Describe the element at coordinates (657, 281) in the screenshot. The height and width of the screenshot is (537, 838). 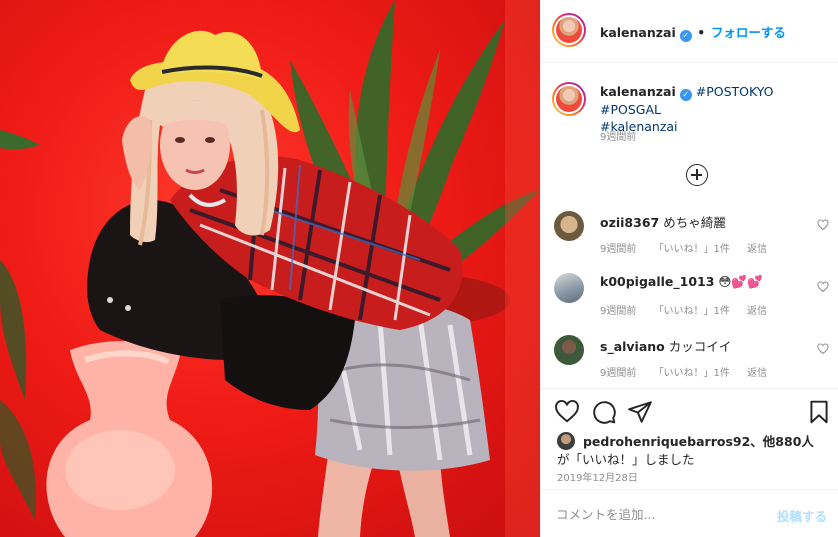
I see `comment-username: k00pigalle_1013` at that location.